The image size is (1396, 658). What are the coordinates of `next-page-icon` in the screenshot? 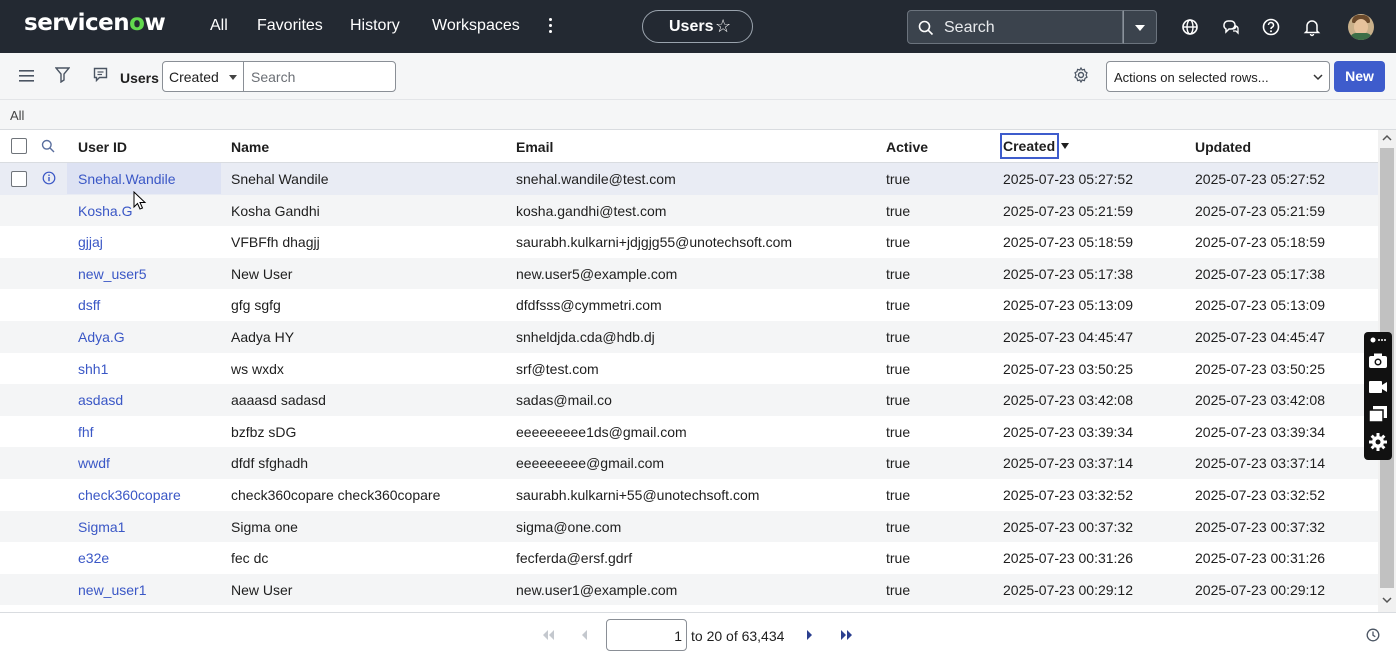 It's located at (810, 635).